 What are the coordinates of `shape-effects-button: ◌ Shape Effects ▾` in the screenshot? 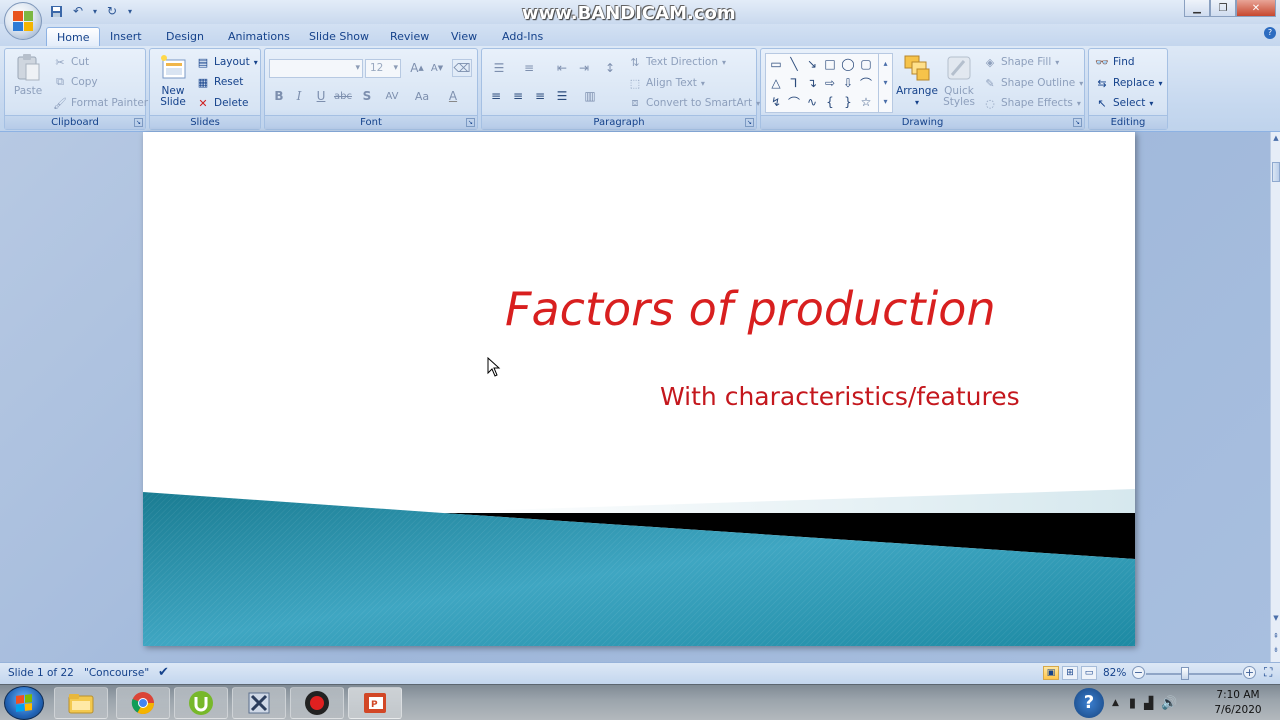 It's located at (1032, 103).